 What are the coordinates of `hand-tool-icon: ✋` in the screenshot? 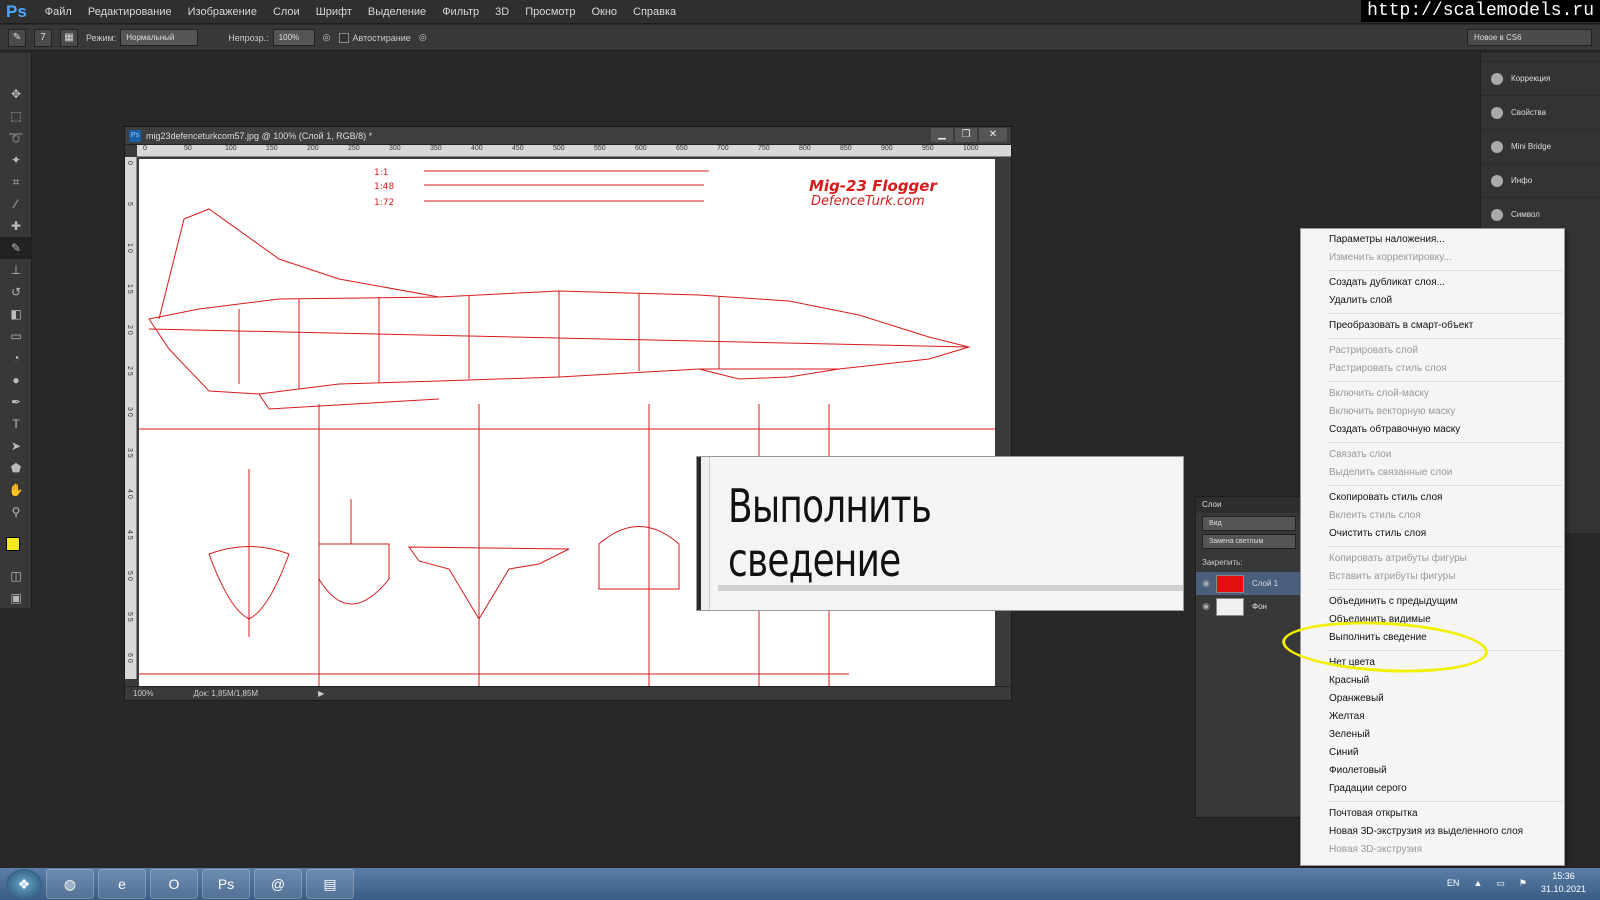 It's located at (16, 490).